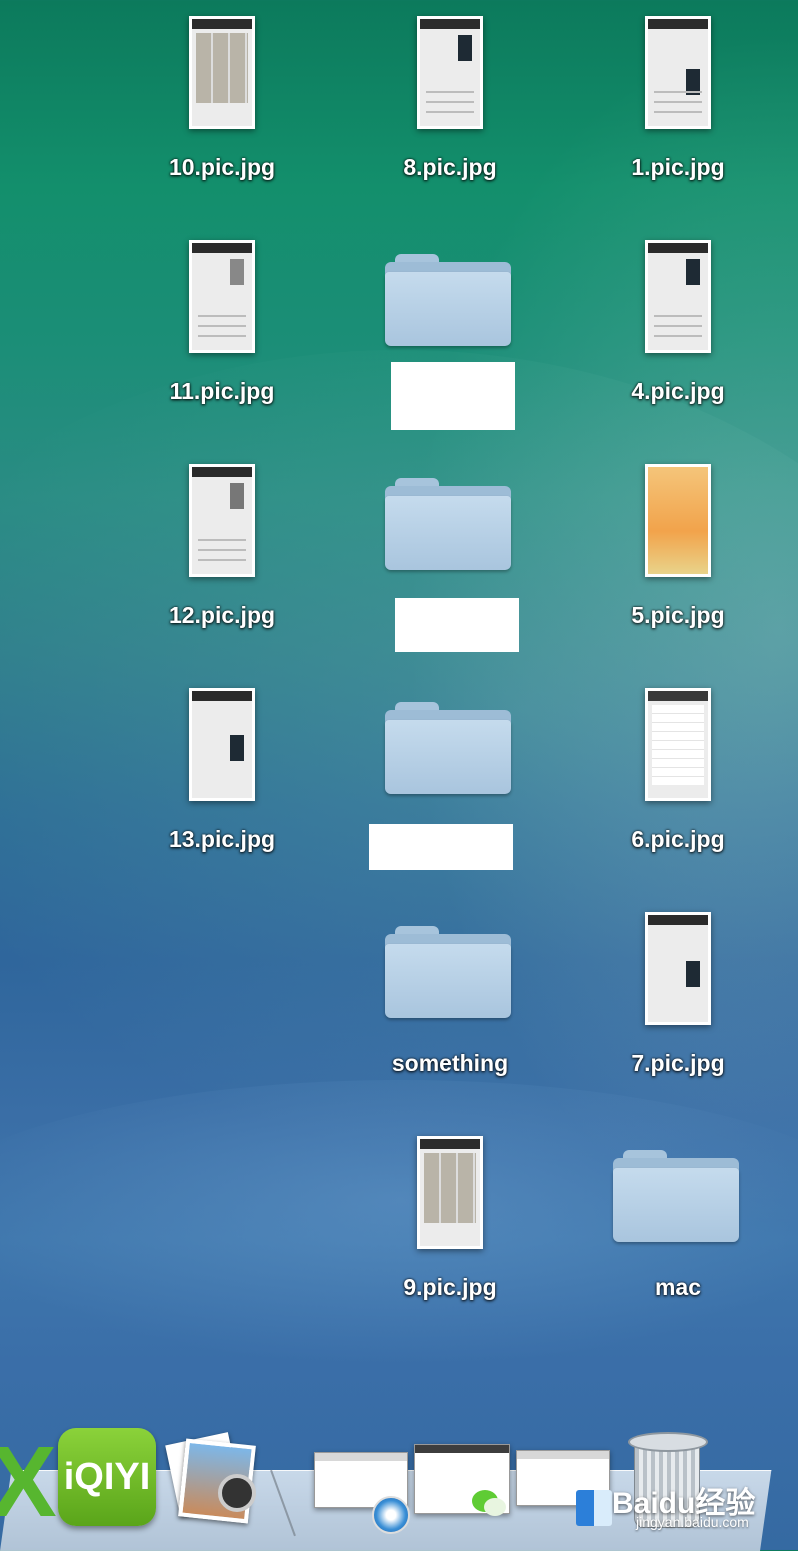 The image size is (798, 1551). I want to click on desktop-file-13: 13.pic.jpg, so click(222, 788).